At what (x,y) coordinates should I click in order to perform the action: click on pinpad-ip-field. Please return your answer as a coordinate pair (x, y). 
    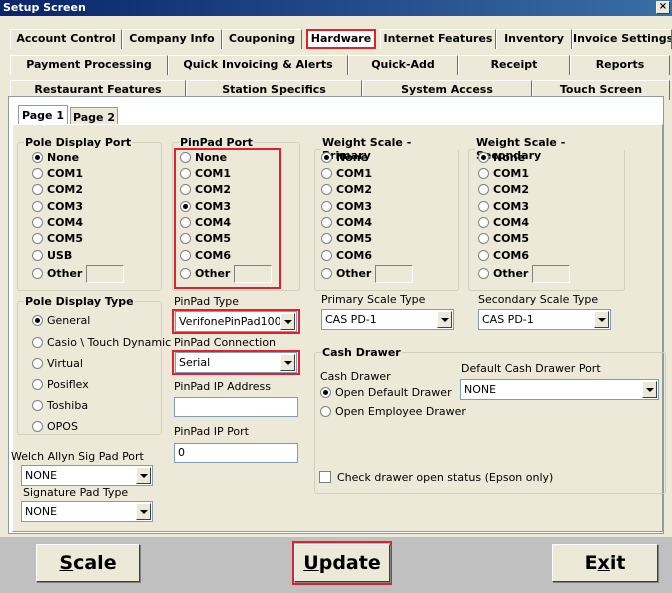
    Looking at the image, I should click on (236, 407).